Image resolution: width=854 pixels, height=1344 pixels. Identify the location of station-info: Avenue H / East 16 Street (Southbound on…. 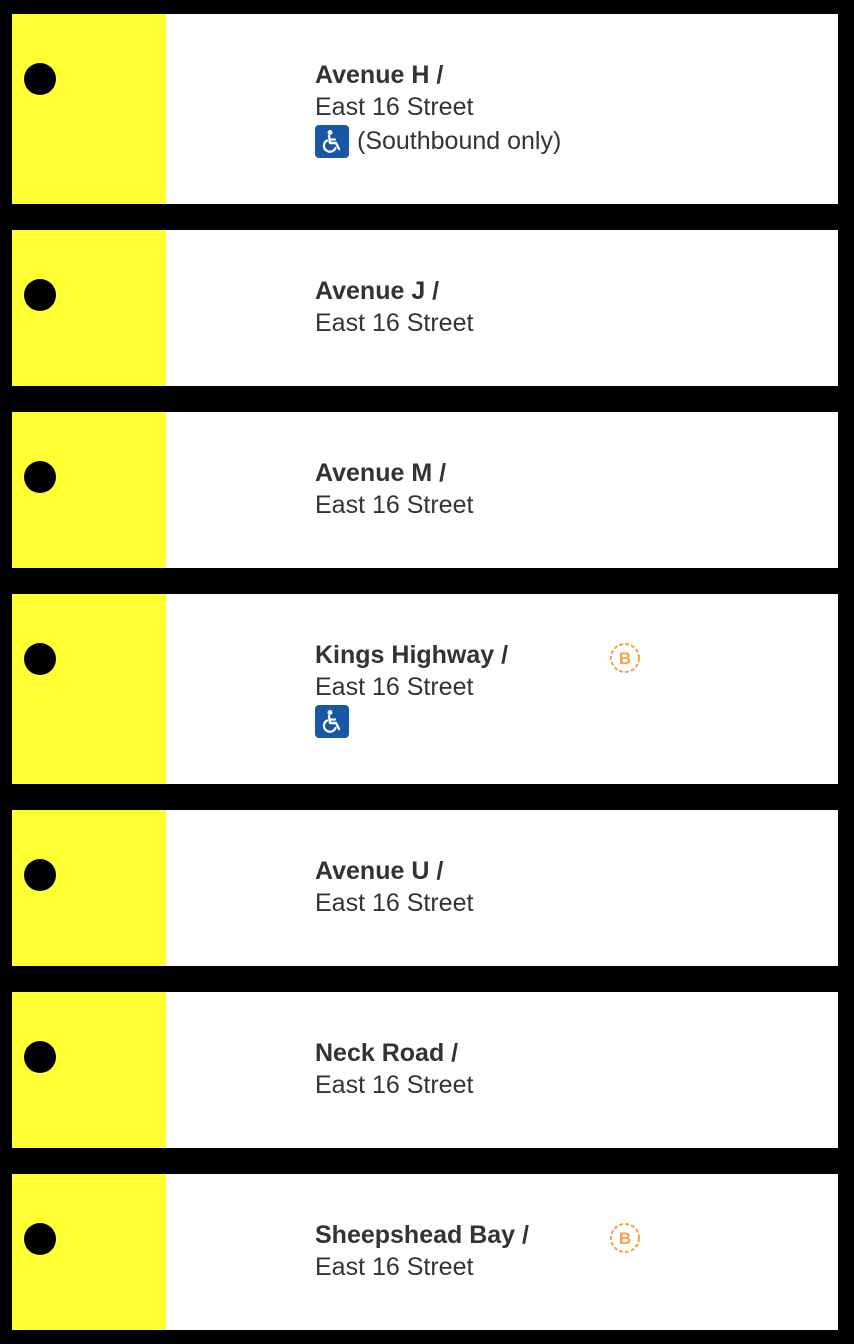
(438, 108).